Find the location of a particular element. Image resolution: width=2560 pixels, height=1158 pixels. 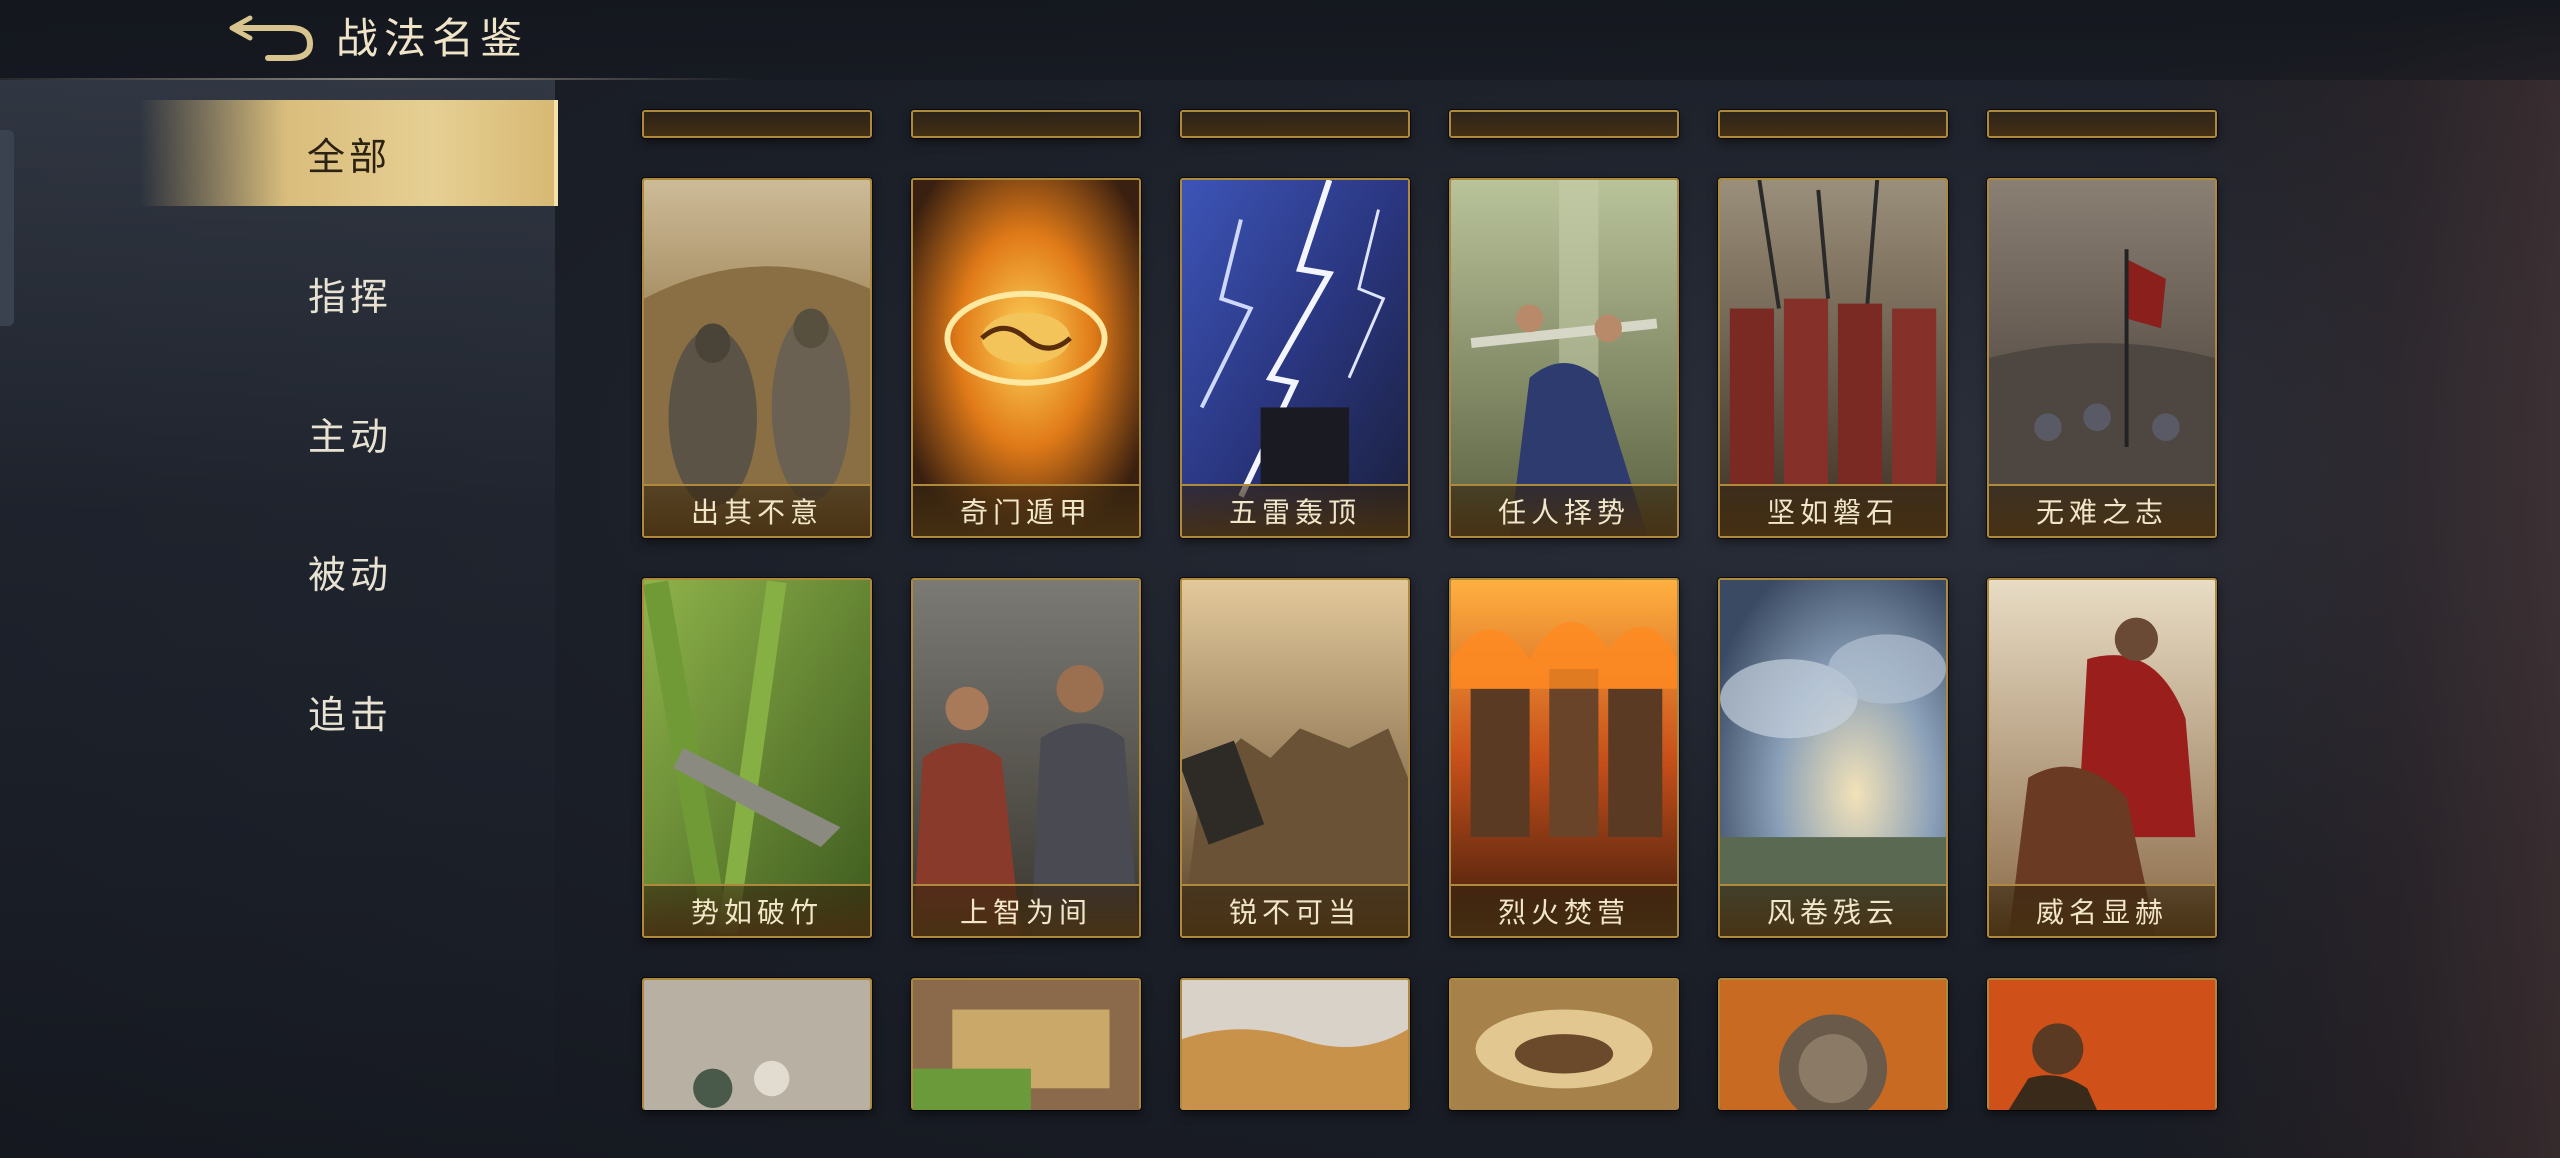

sidebar-item-active: 主动 is located at coordinates (350, 433).